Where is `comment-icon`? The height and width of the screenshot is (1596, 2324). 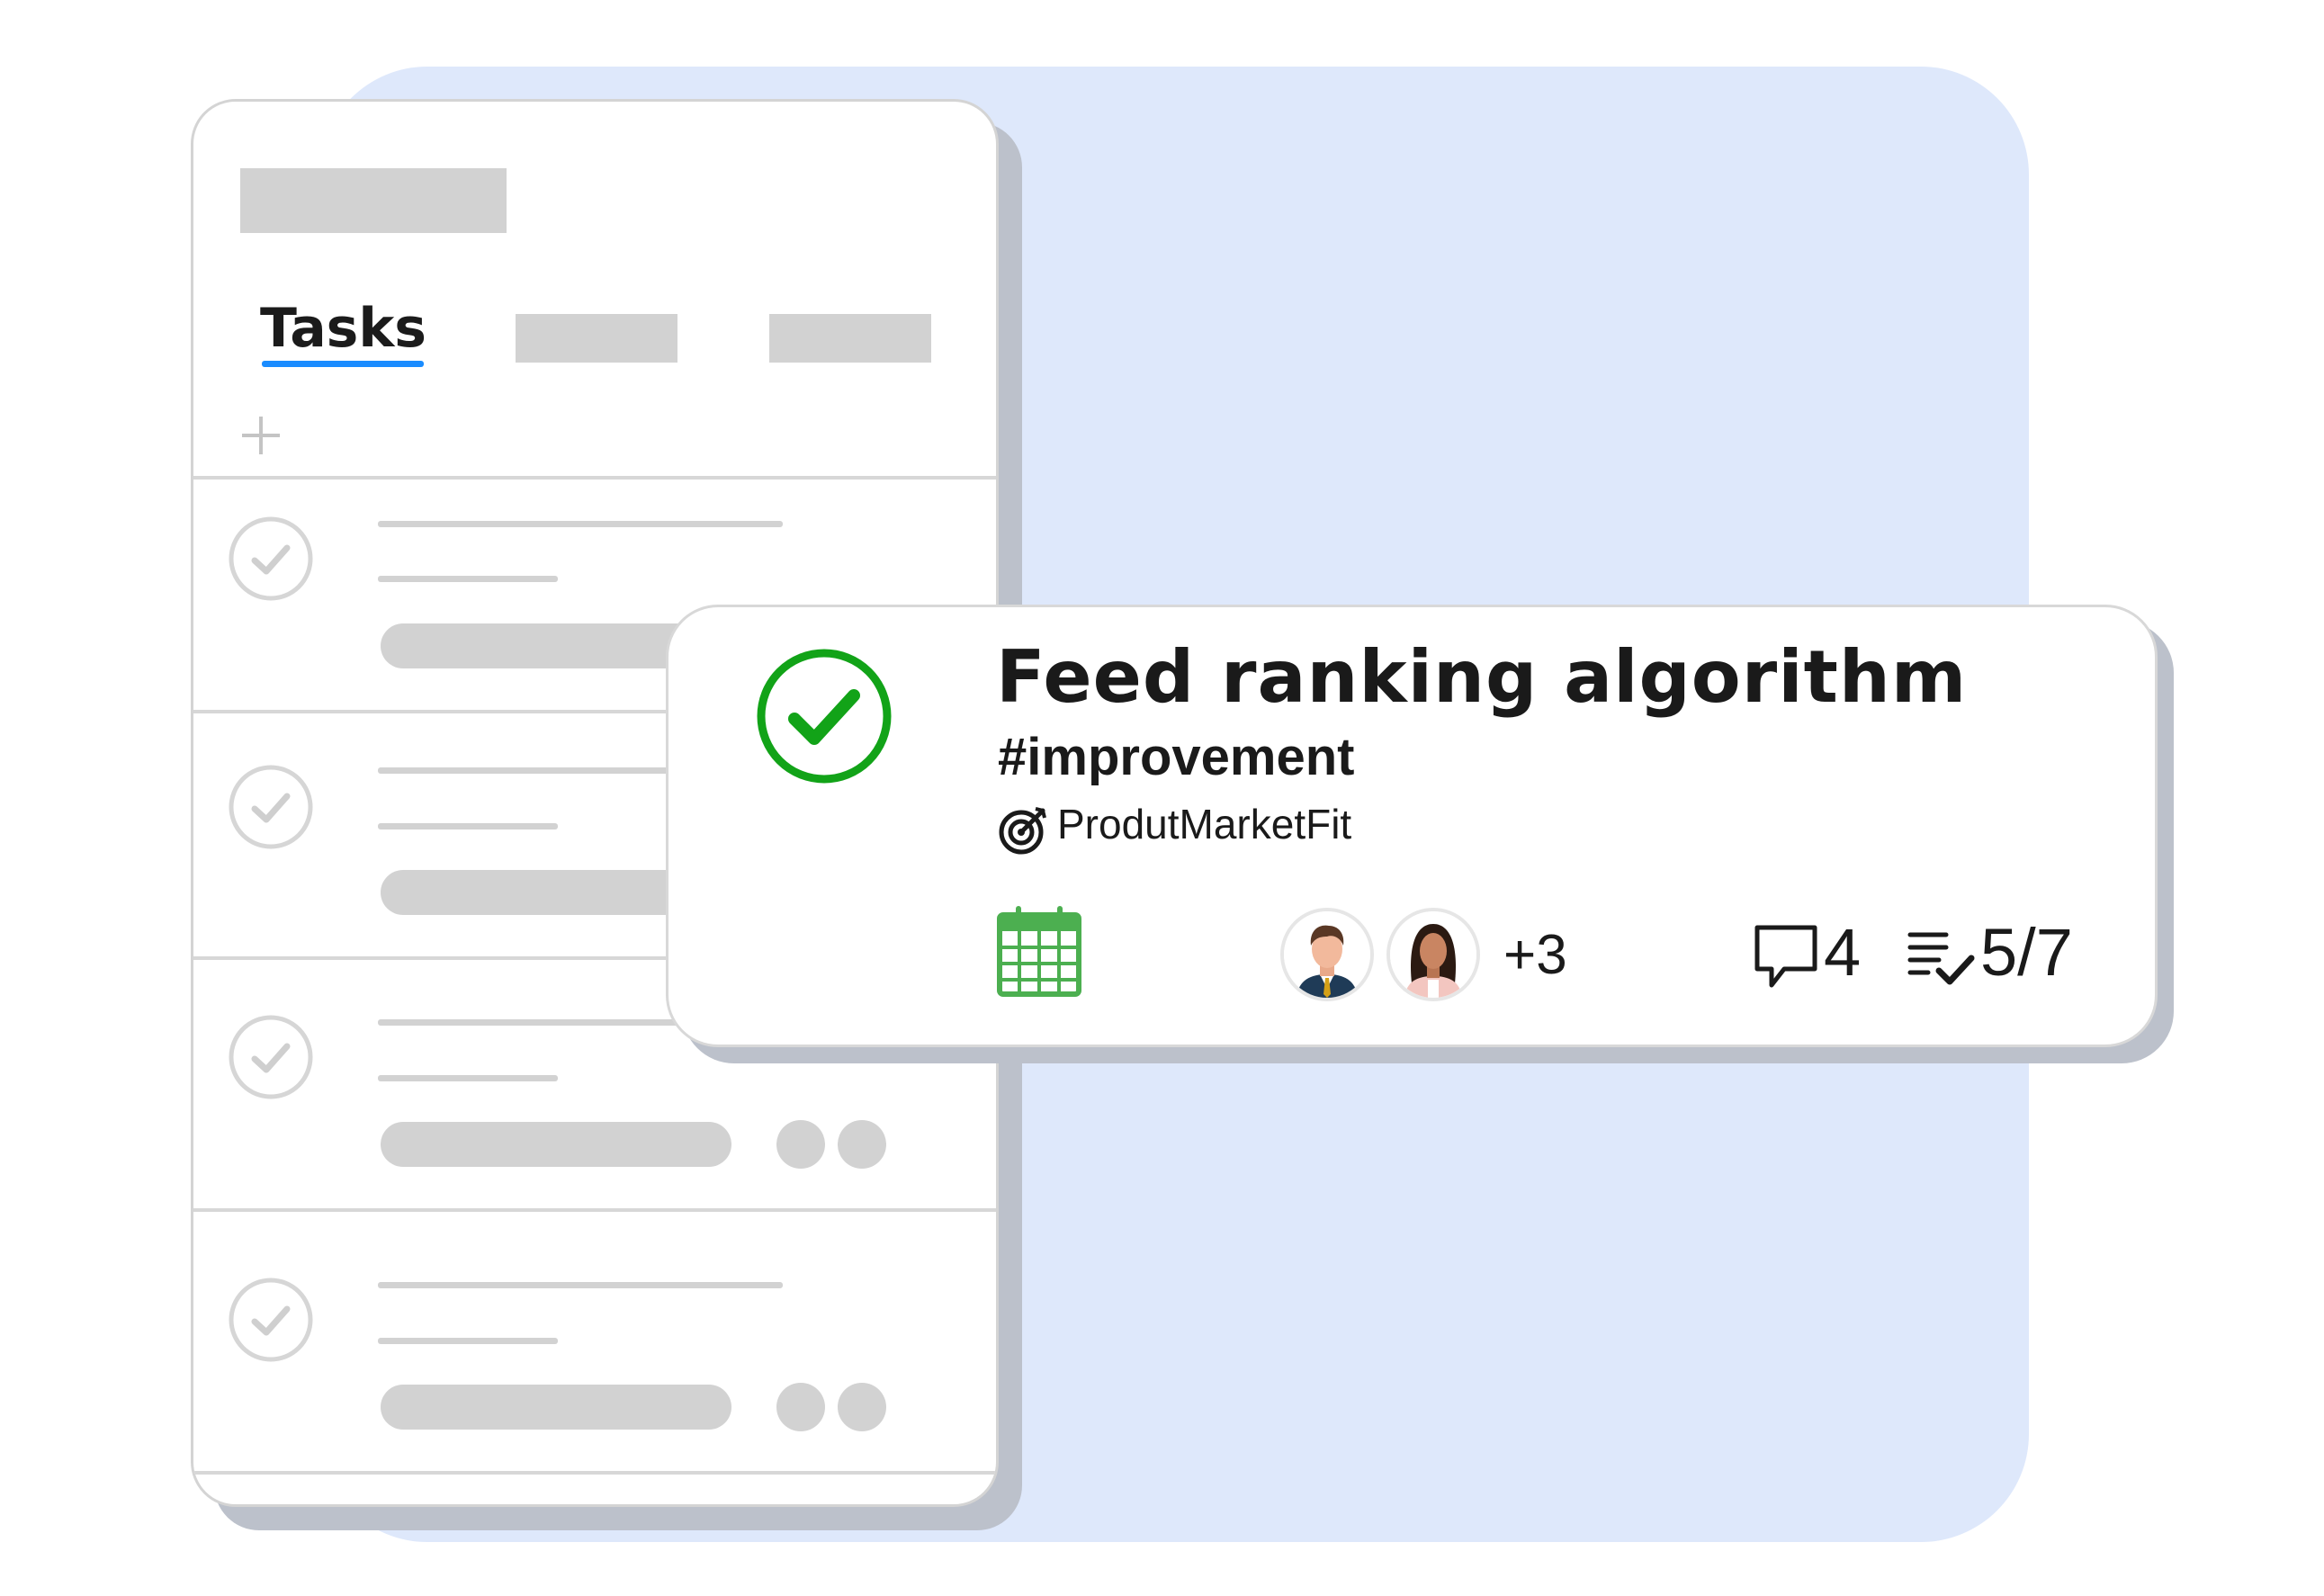 comment-icon is located at coordinates (1786, 956).